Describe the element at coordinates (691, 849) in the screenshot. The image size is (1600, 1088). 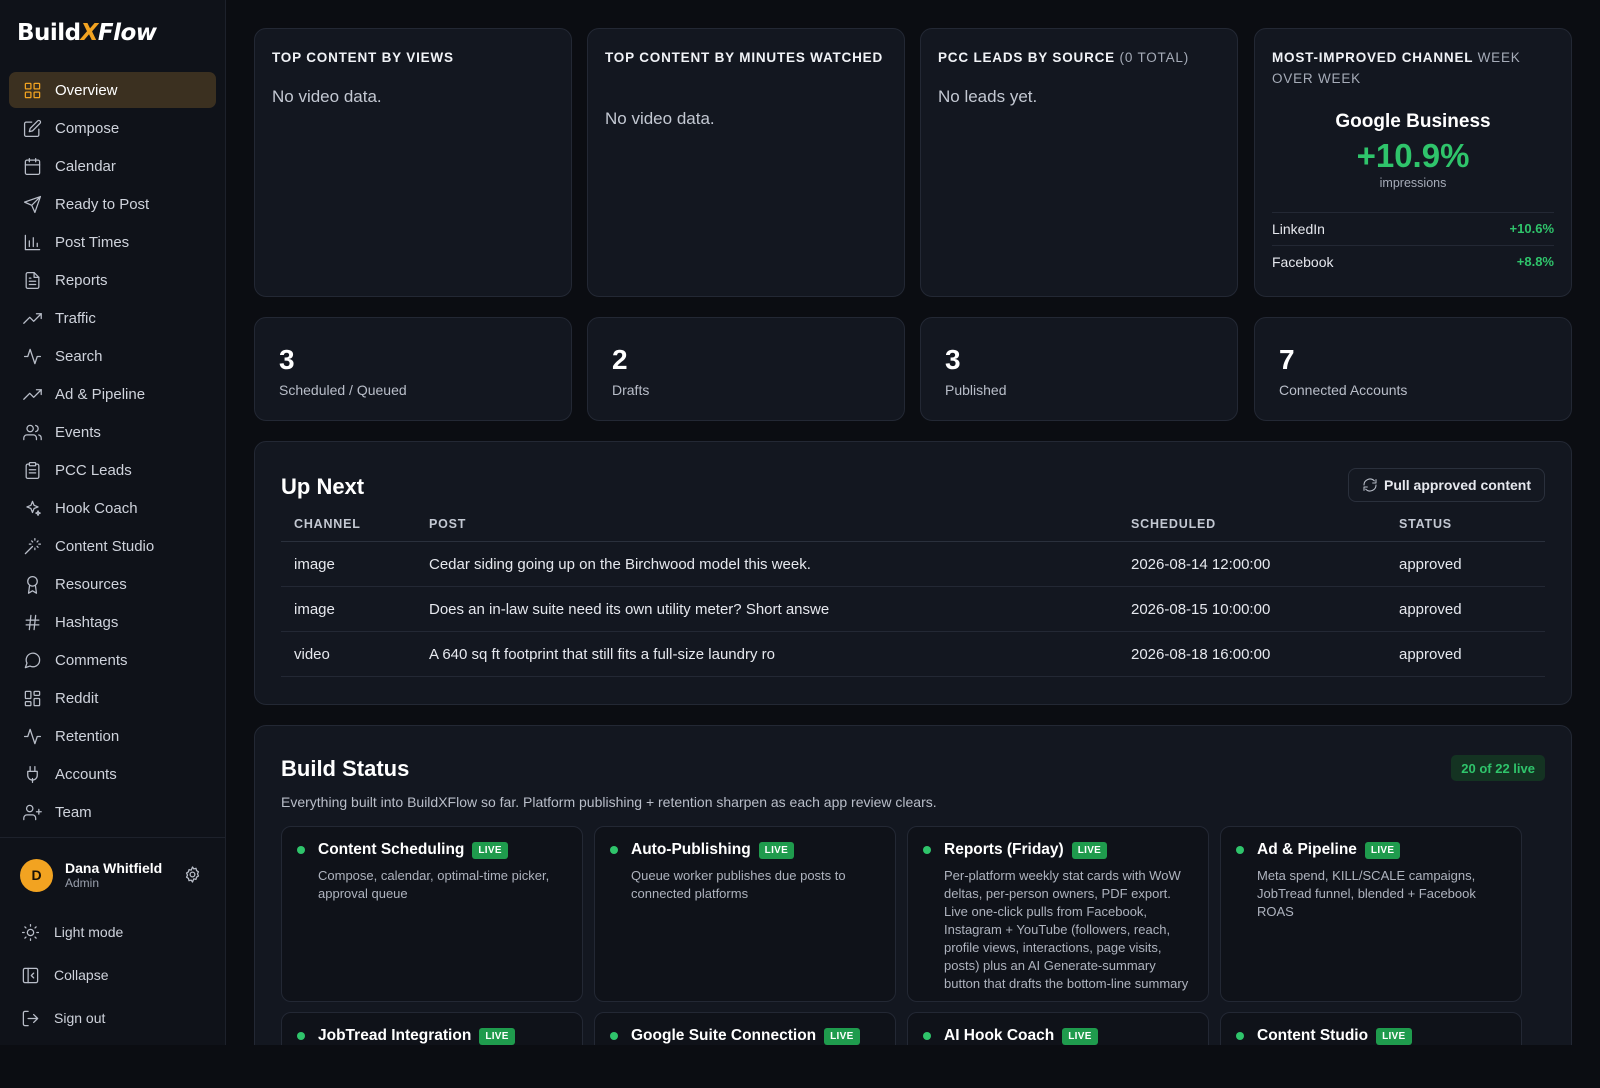
I see `feature-title: Auto-Publishing` at that location.